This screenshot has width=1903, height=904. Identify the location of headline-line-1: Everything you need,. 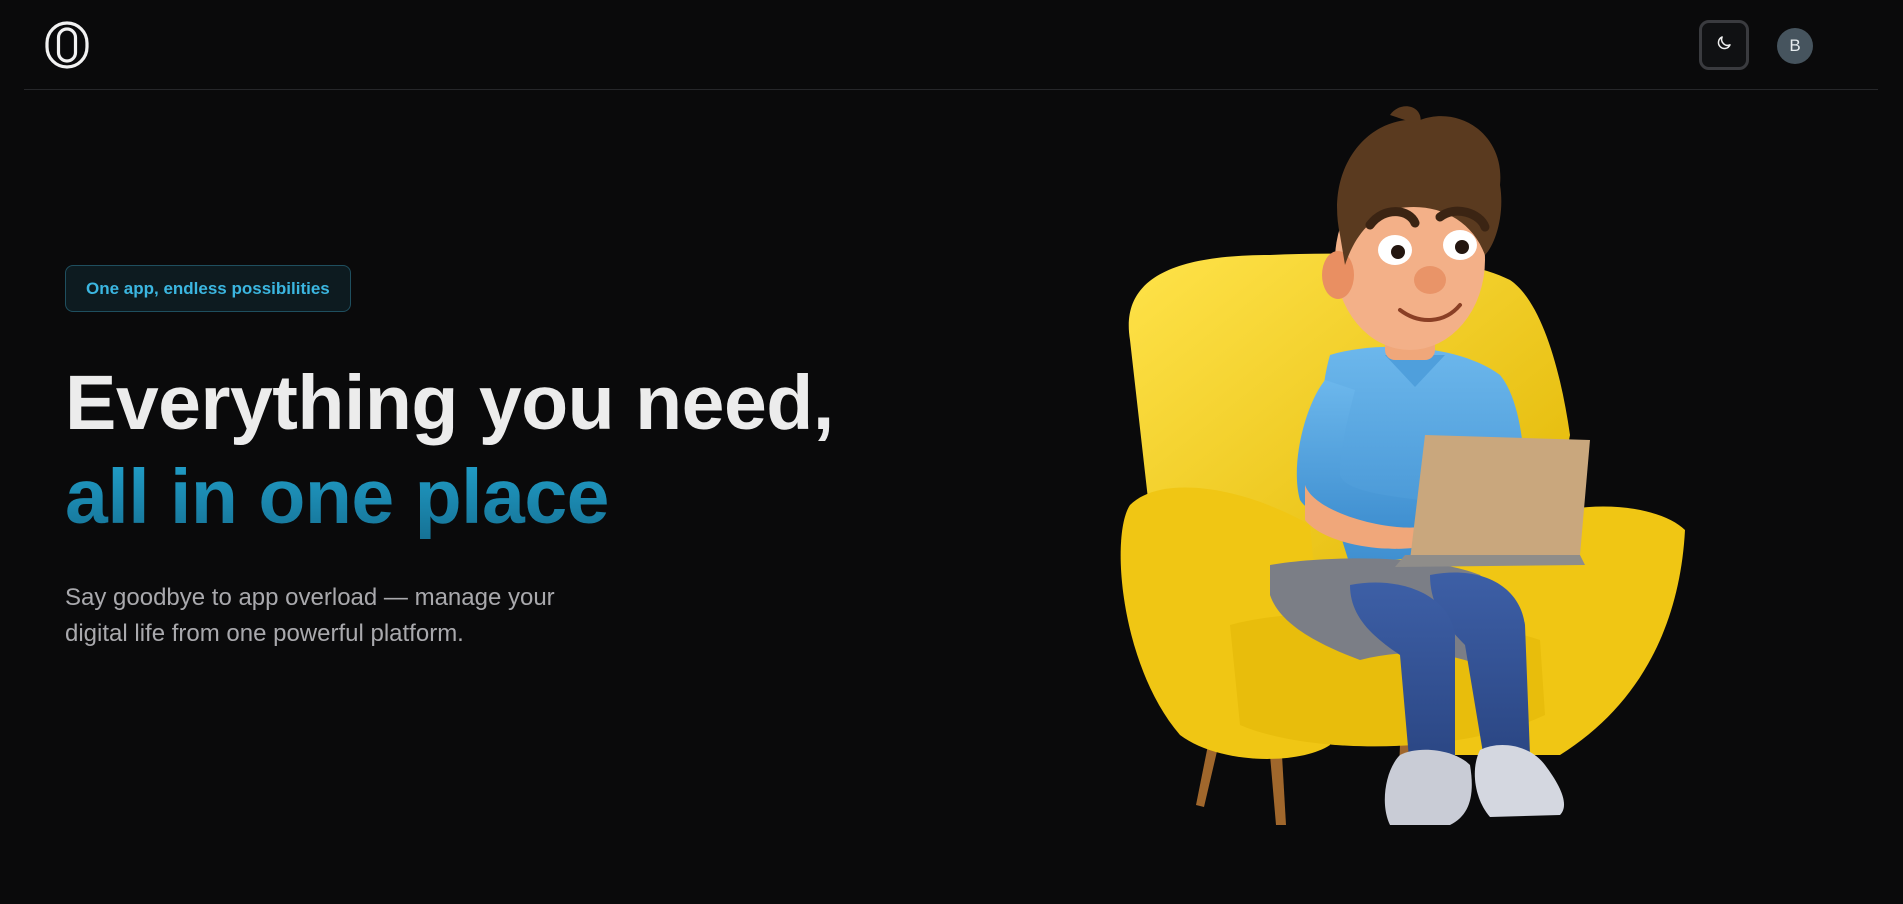
(449, 403).